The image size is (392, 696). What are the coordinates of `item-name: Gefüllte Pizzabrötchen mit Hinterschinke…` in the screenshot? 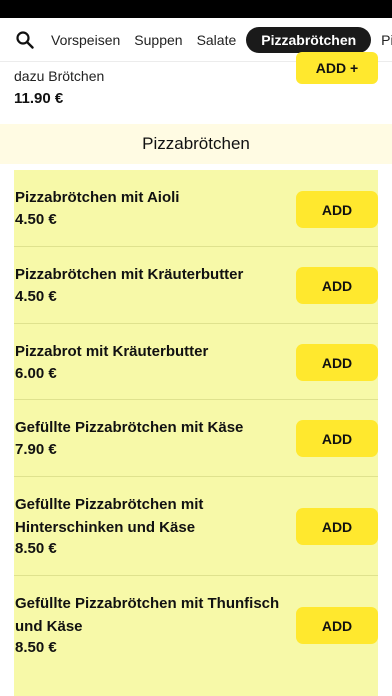 It's located at (109, 516).